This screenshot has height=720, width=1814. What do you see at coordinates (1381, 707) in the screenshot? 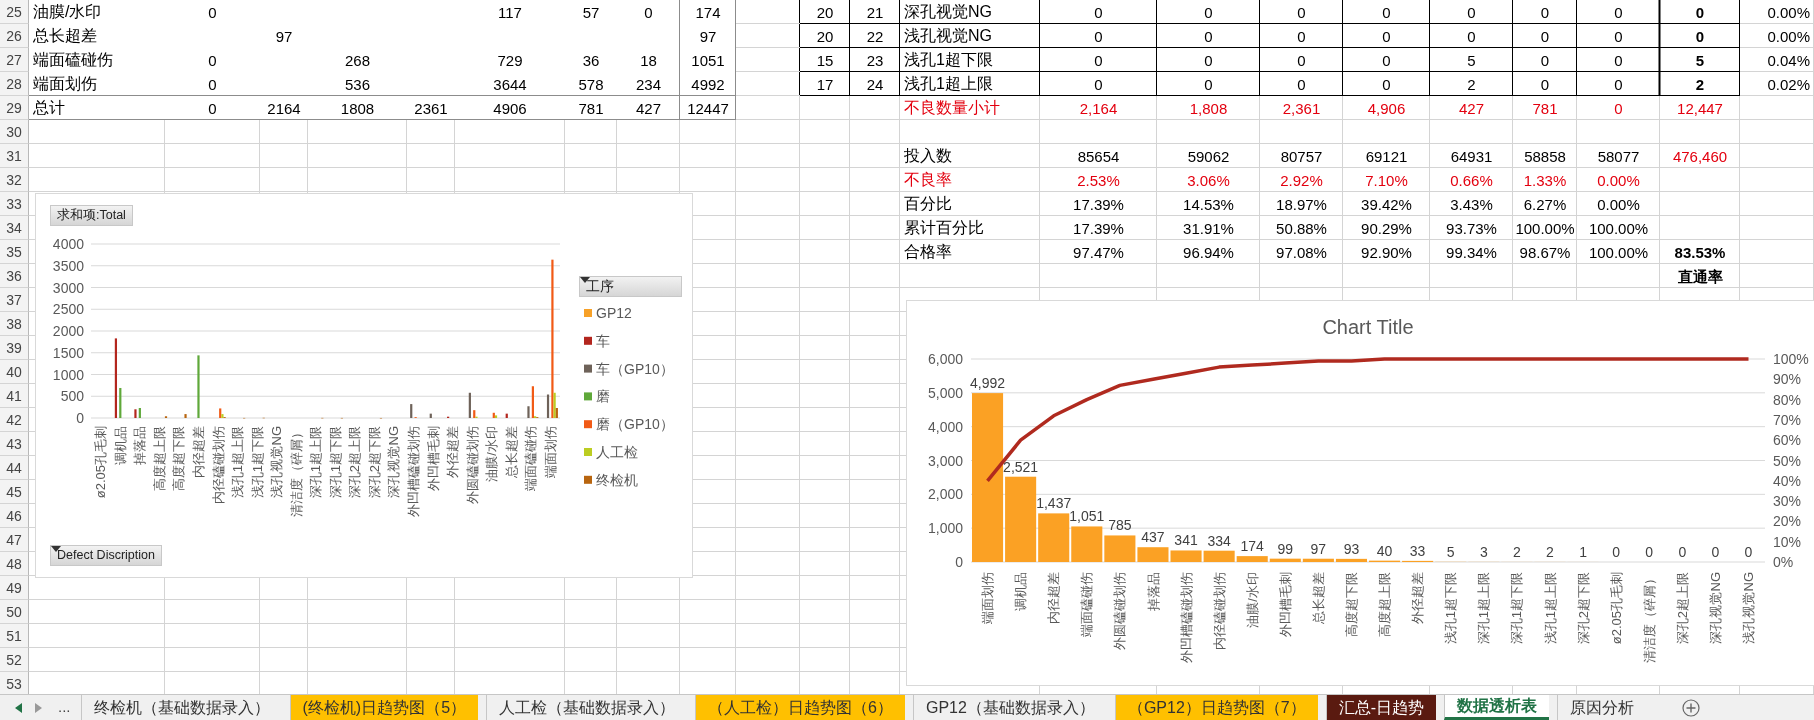
I see `sheet-tab: 汇总-日趋势` at bounding box center [1381, 707].